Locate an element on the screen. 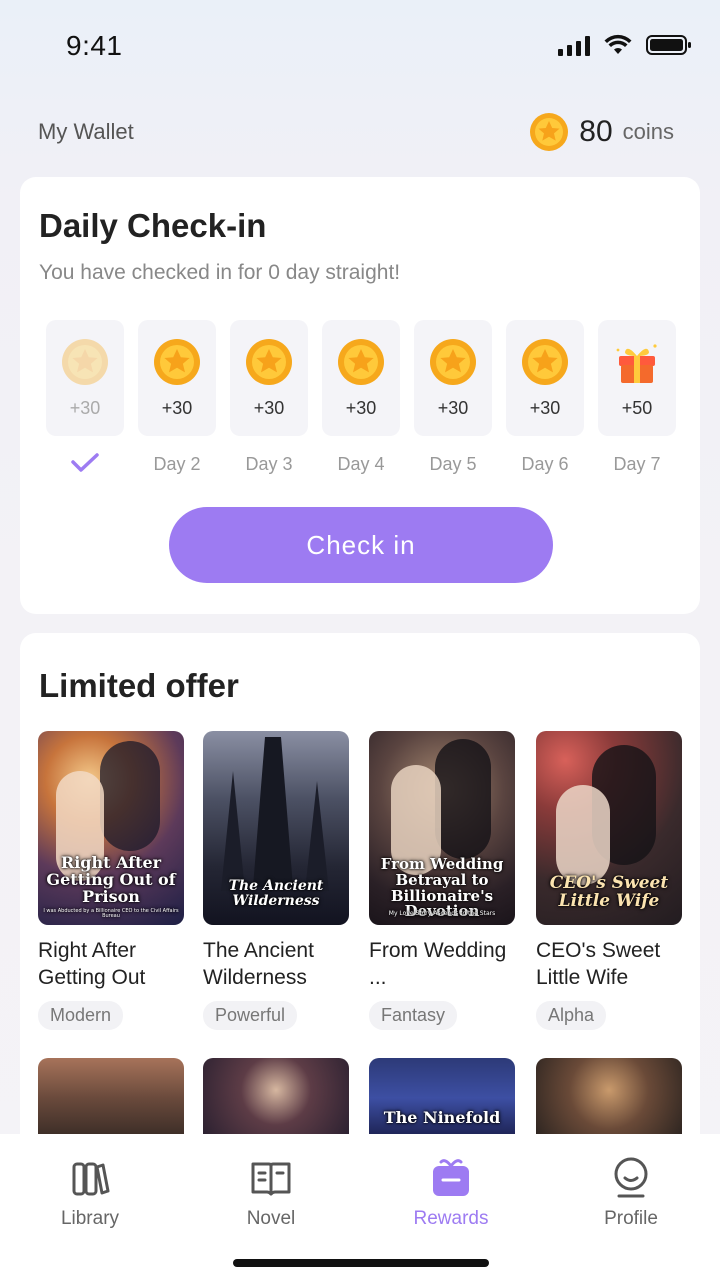  day-label: Day 6 is located at coordinates (545, 464).